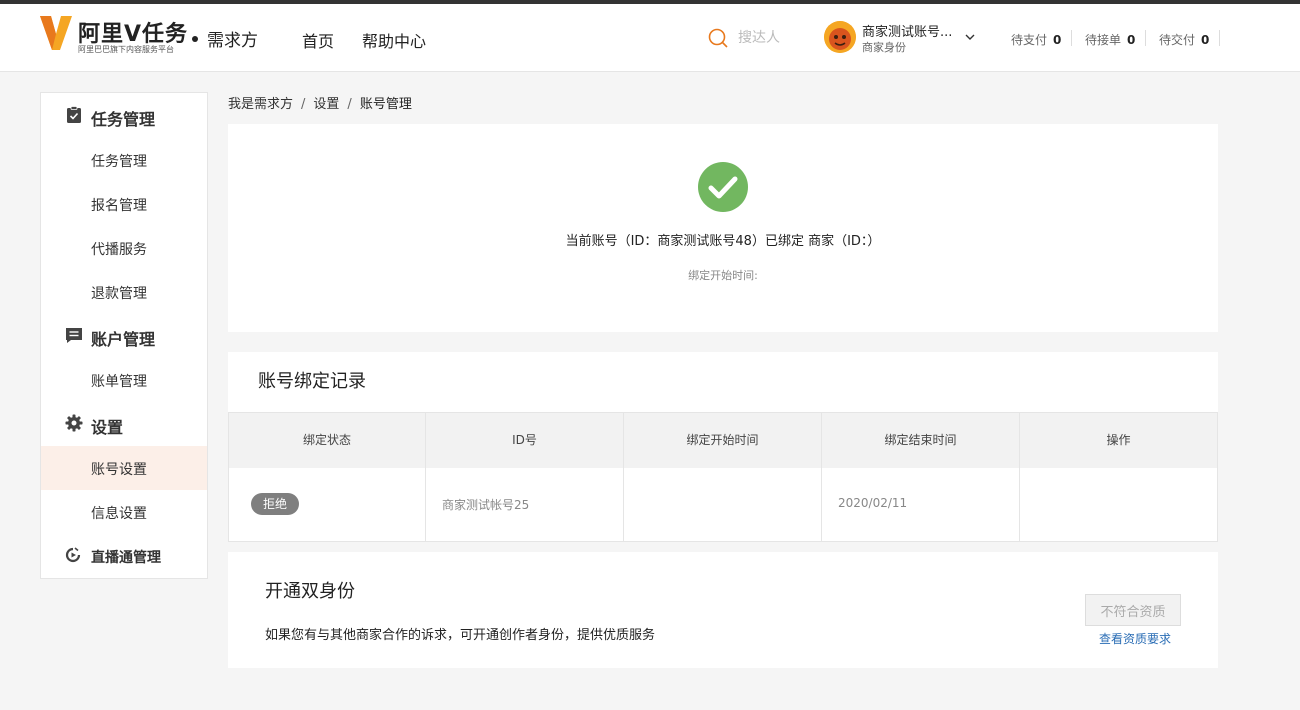 This screenshot has width=1300, height=710. I want to click on sidebar-item-agent-streaming: 代播服务, so click(124, 248).